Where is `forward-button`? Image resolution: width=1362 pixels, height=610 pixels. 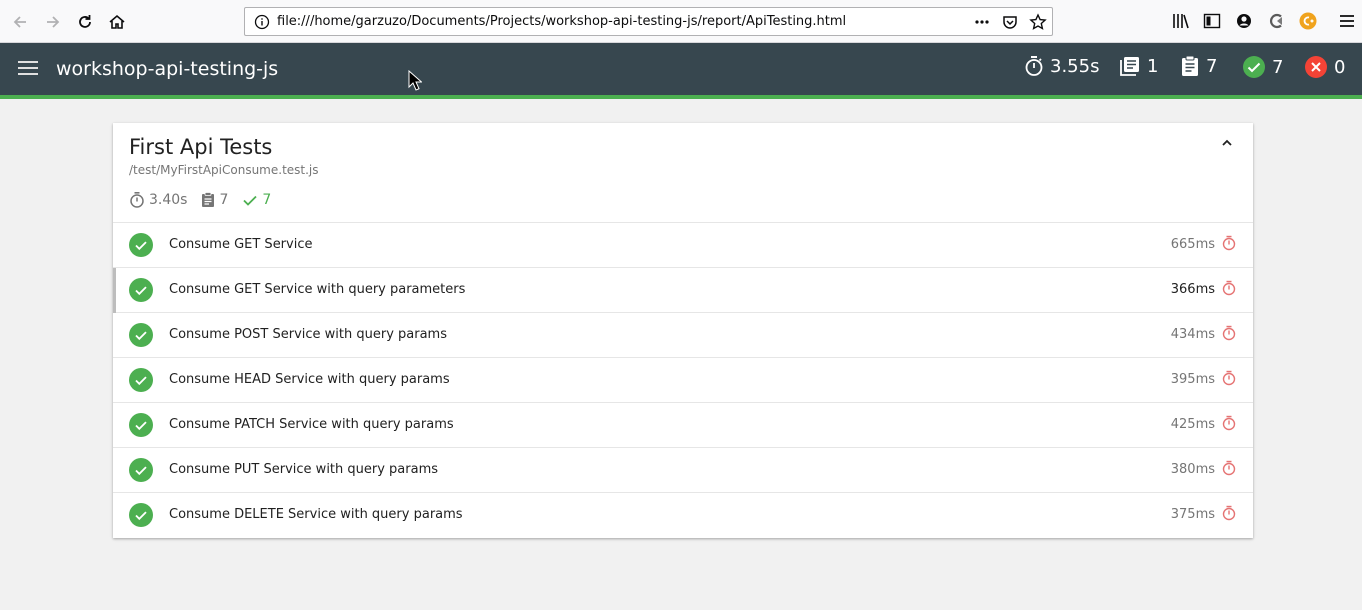
forward-button is located at coordinates (53, 22).